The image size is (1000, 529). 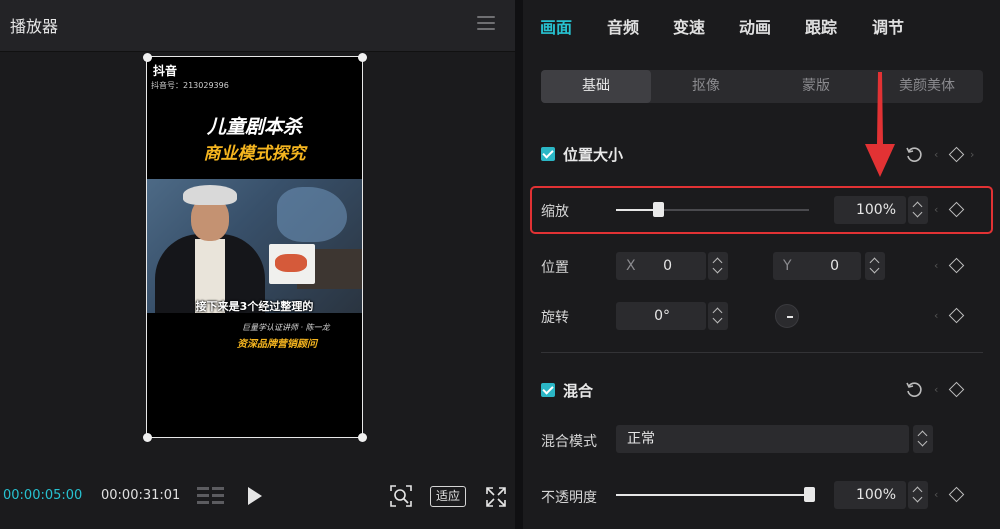 I want to click on video-scene-image, so click(x=254, y=246).